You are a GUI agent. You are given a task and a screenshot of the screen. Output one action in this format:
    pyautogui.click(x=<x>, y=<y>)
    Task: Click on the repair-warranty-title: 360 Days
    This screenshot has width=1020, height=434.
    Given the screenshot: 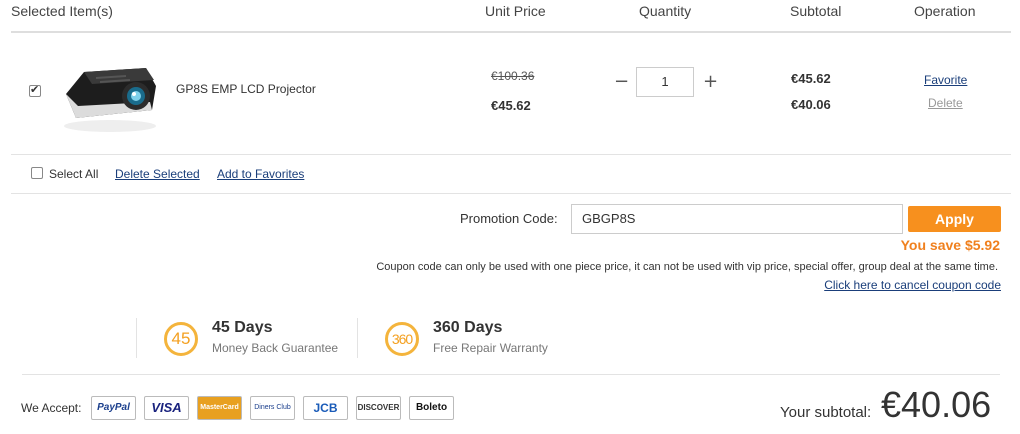 What is the action you would take?
    pyautogui.click(x=468, y=327)
    